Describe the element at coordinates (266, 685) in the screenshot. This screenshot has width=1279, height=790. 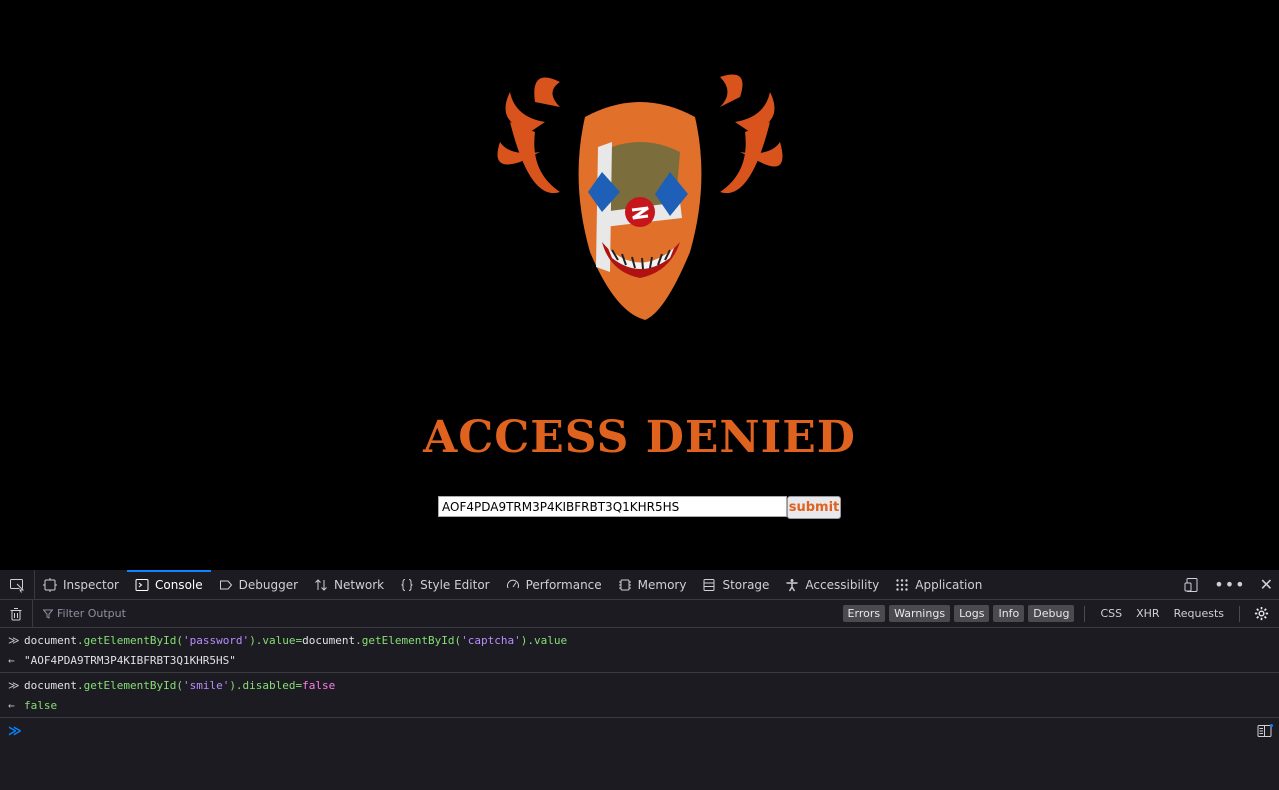
I see `code-token: ).disabled=` at that location.